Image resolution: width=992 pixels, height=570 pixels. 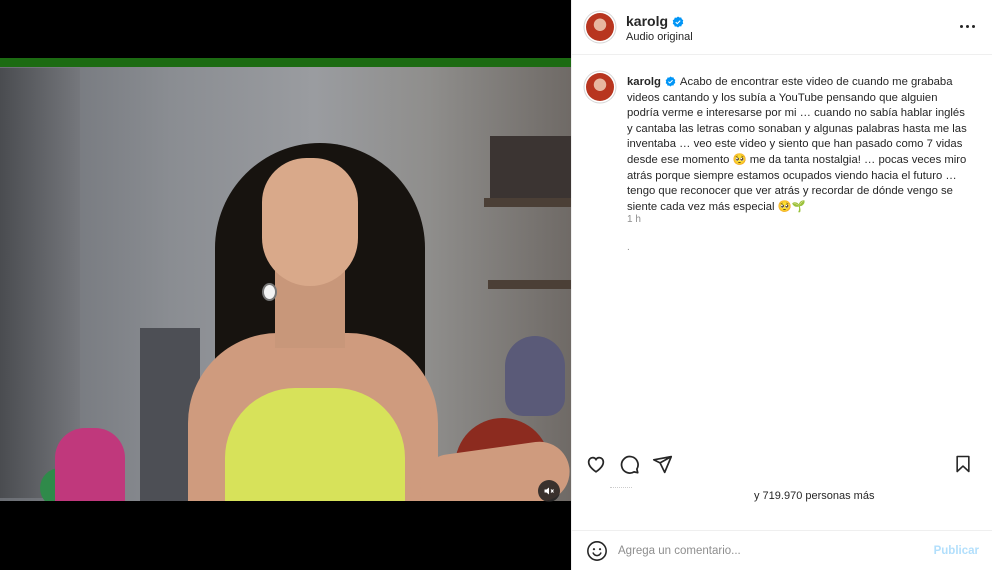 I want to click on header-username: karolg, so click(x=655, y=21).